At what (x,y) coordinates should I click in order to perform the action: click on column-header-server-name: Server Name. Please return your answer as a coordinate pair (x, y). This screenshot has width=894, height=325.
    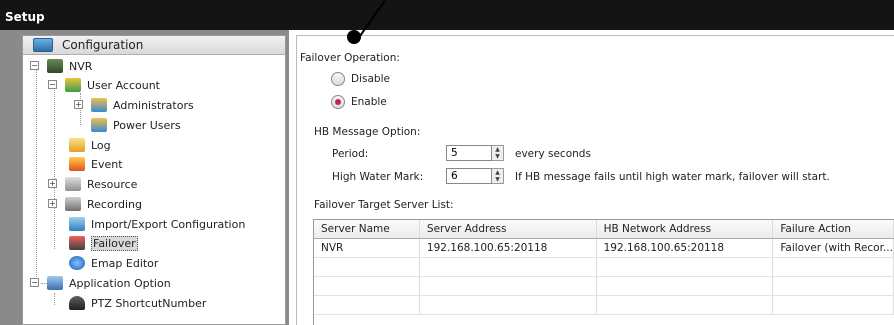
    Looking at the image, I should click on (367, 229).